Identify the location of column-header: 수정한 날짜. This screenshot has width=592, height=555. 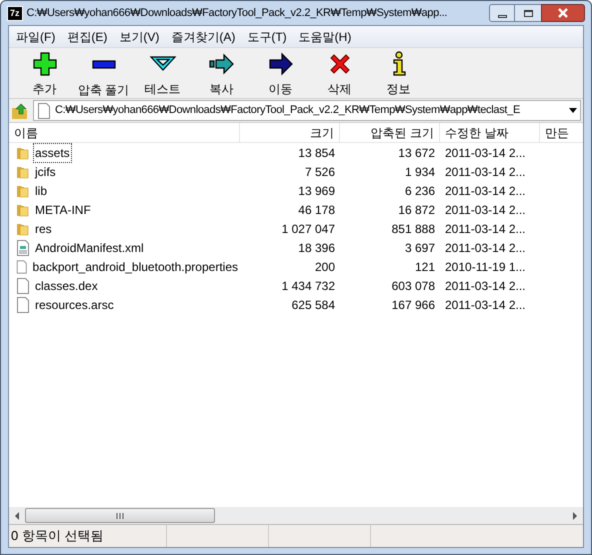
(490, 132).